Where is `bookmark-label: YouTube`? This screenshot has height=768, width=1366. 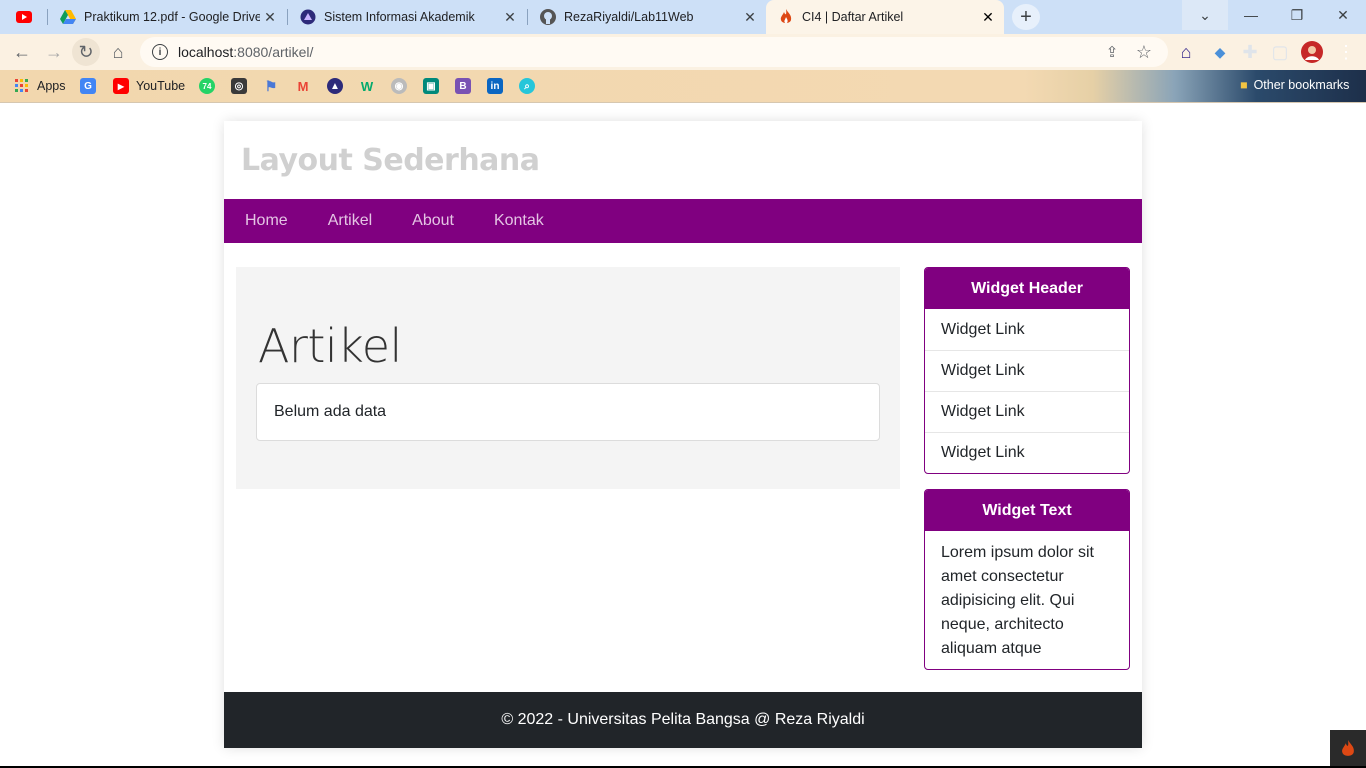 bookmark-label: YouTube is located at coordinates (161, 86).